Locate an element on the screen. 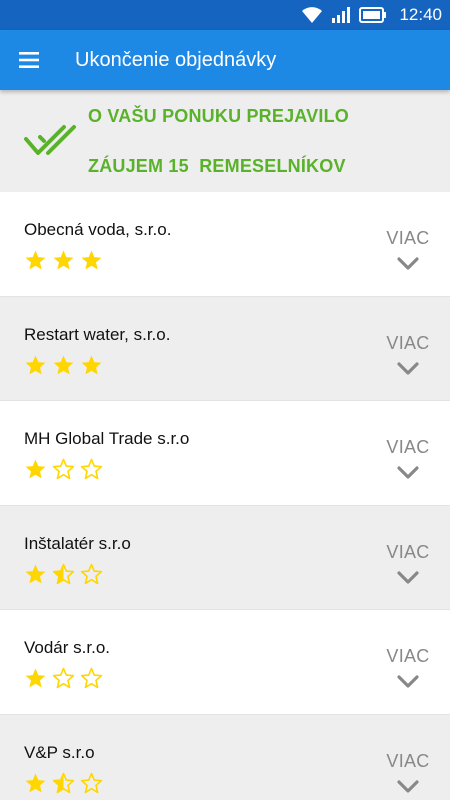 This screenshot has height=800, width=450. craftsman-row: Obecná voda, s.r.o. VIAC is located at coordinates (225, 244).